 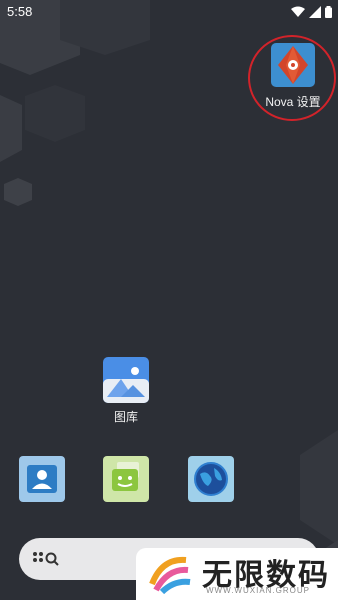 What do you see at coordinates (328, 14) in the screenshot?
I see `battery-icon` at bounding box center [328, 14].